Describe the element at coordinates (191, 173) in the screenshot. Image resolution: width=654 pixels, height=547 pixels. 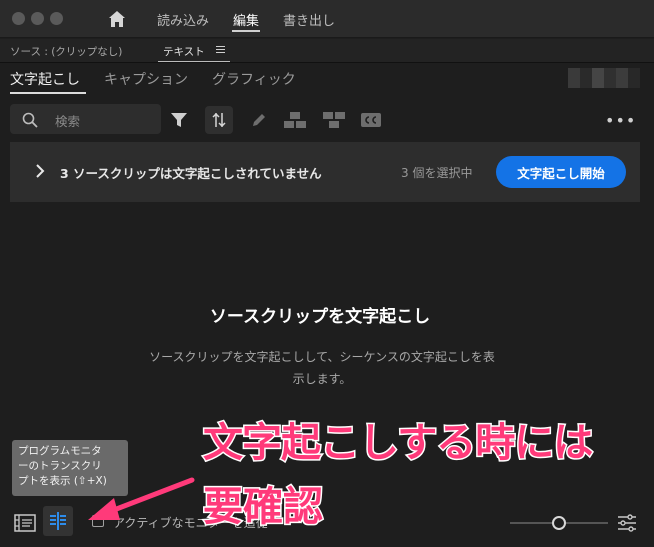
I see `banner-message: 3 ソースクリップは文字起こしされていません` at that location.